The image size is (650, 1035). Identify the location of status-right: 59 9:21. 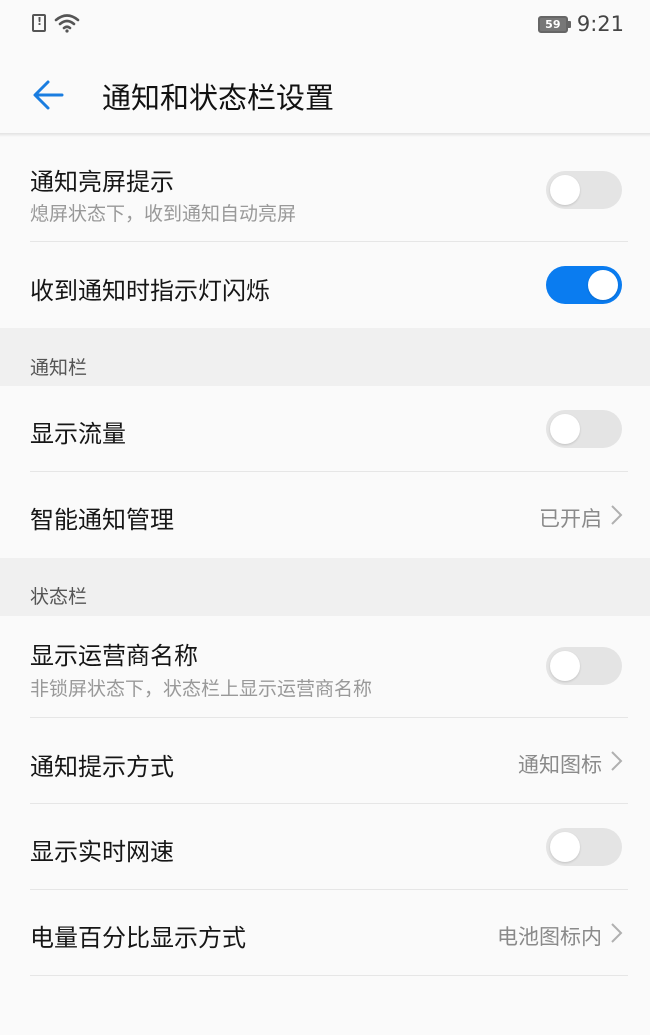
(580, 24).